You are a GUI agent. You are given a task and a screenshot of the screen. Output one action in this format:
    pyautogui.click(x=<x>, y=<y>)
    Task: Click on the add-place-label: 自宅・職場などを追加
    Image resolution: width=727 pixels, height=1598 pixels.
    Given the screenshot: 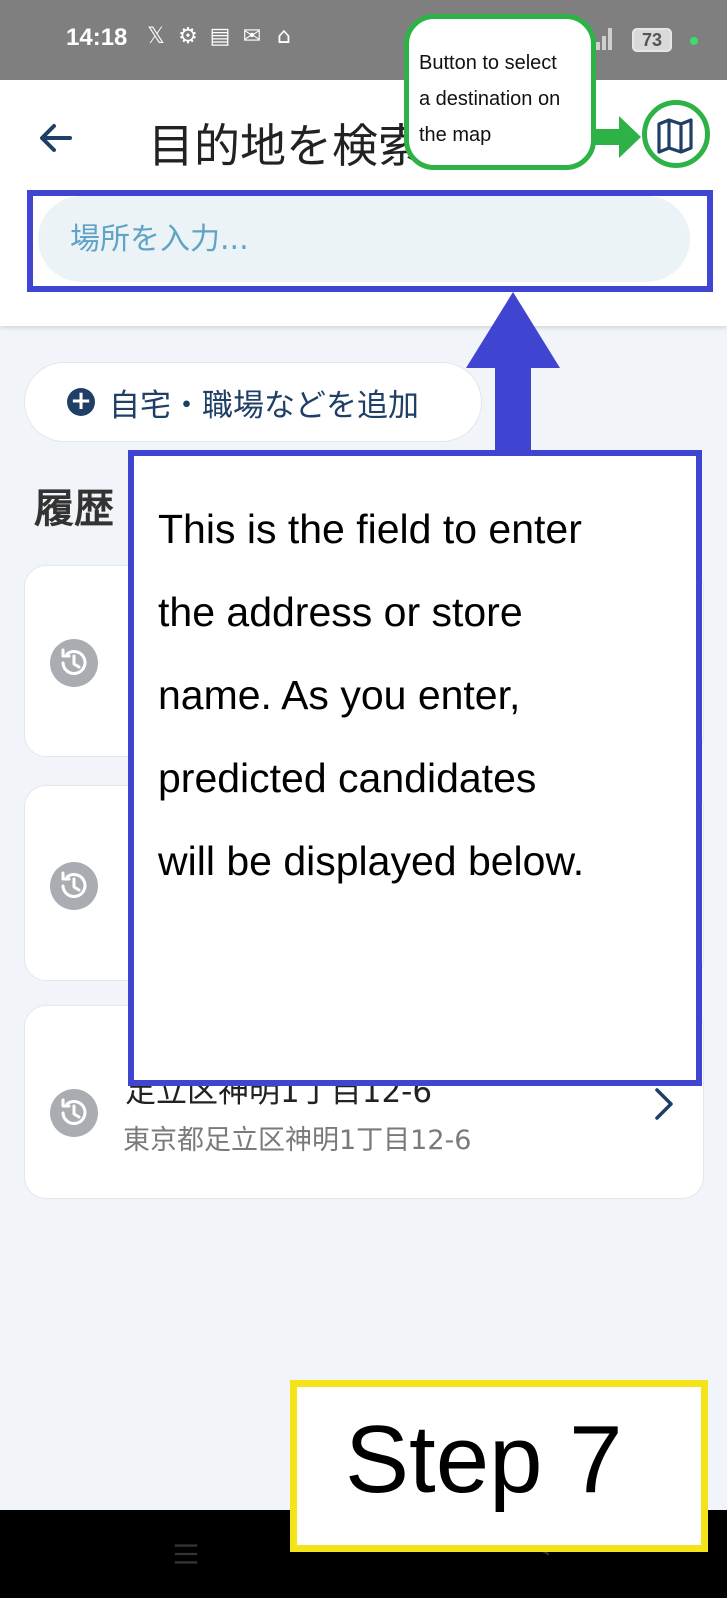 What is the action you would take?
    pyautogui.click(x=264, y=405)
    